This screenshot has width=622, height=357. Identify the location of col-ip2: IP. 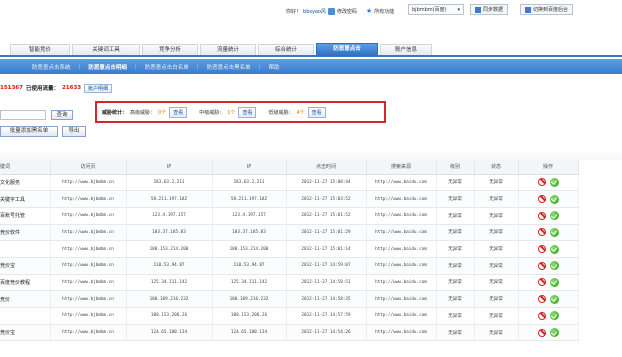
(249, 167).